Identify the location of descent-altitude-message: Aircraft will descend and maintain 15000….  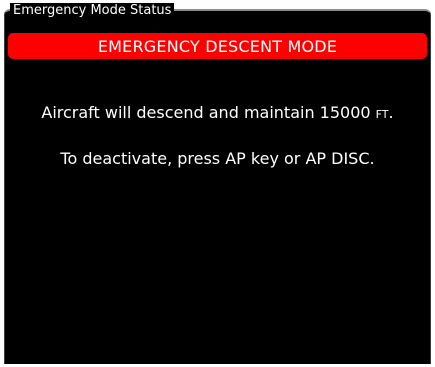
(217, 112).